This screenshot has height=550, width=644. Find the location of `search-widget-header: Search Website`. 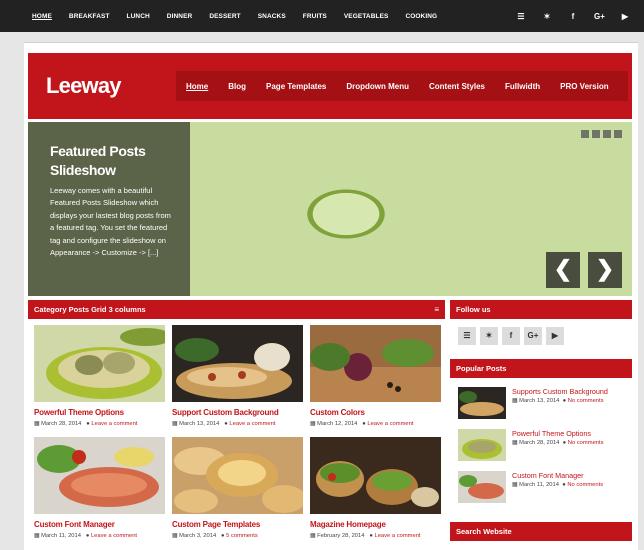

search-widget-header: Search Website is located at coordinates (541, 531).